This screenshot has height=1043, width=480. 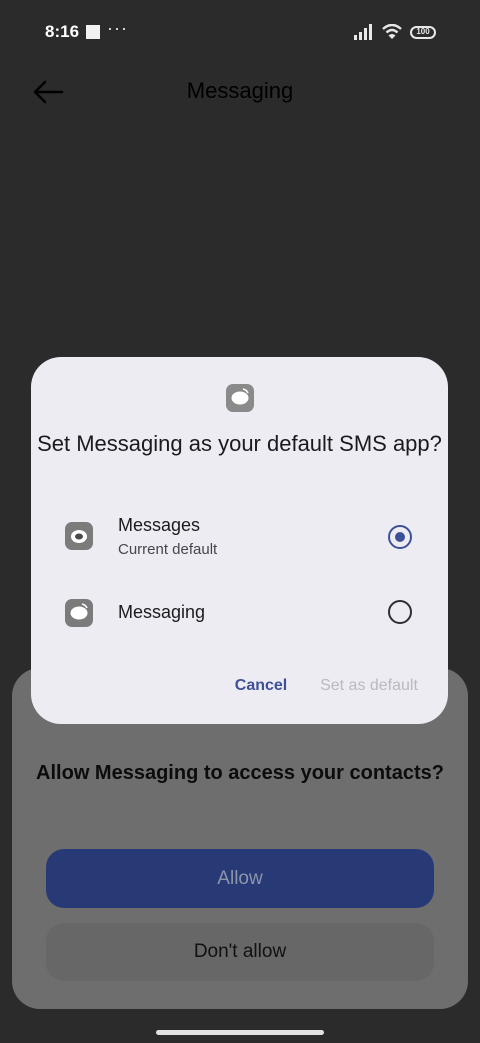 I want to click on notification-icon, so click(x=93, y=32).